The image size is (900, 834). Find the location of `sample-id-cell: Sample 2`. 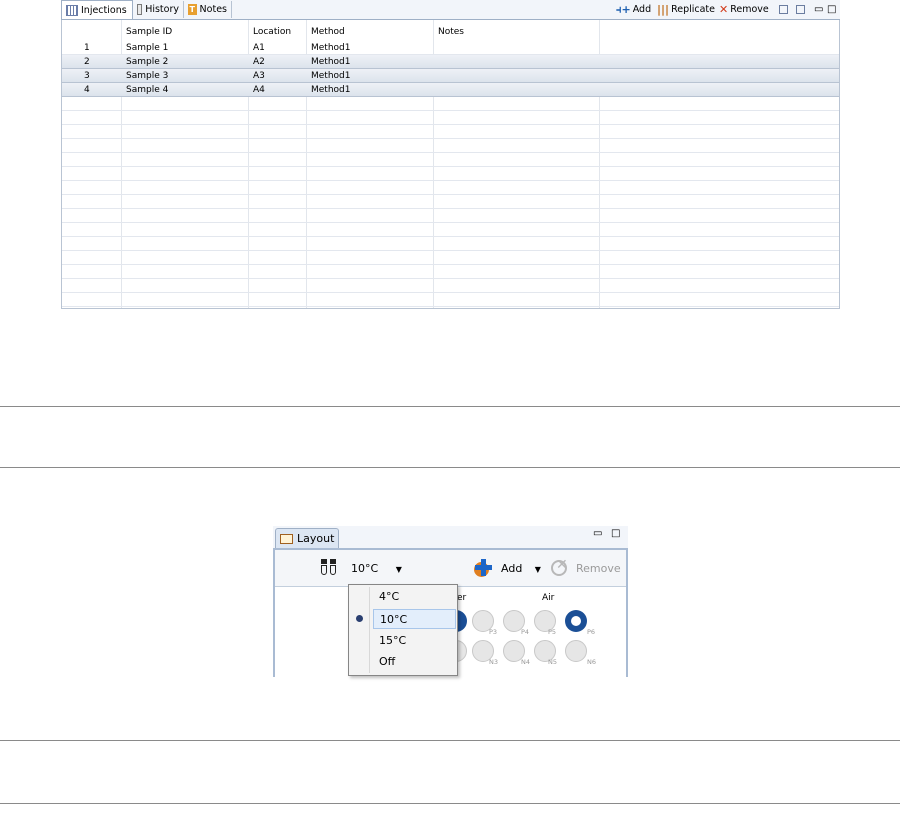

sample-id-cell: Sample 2 is located at coordinates (145, 62).